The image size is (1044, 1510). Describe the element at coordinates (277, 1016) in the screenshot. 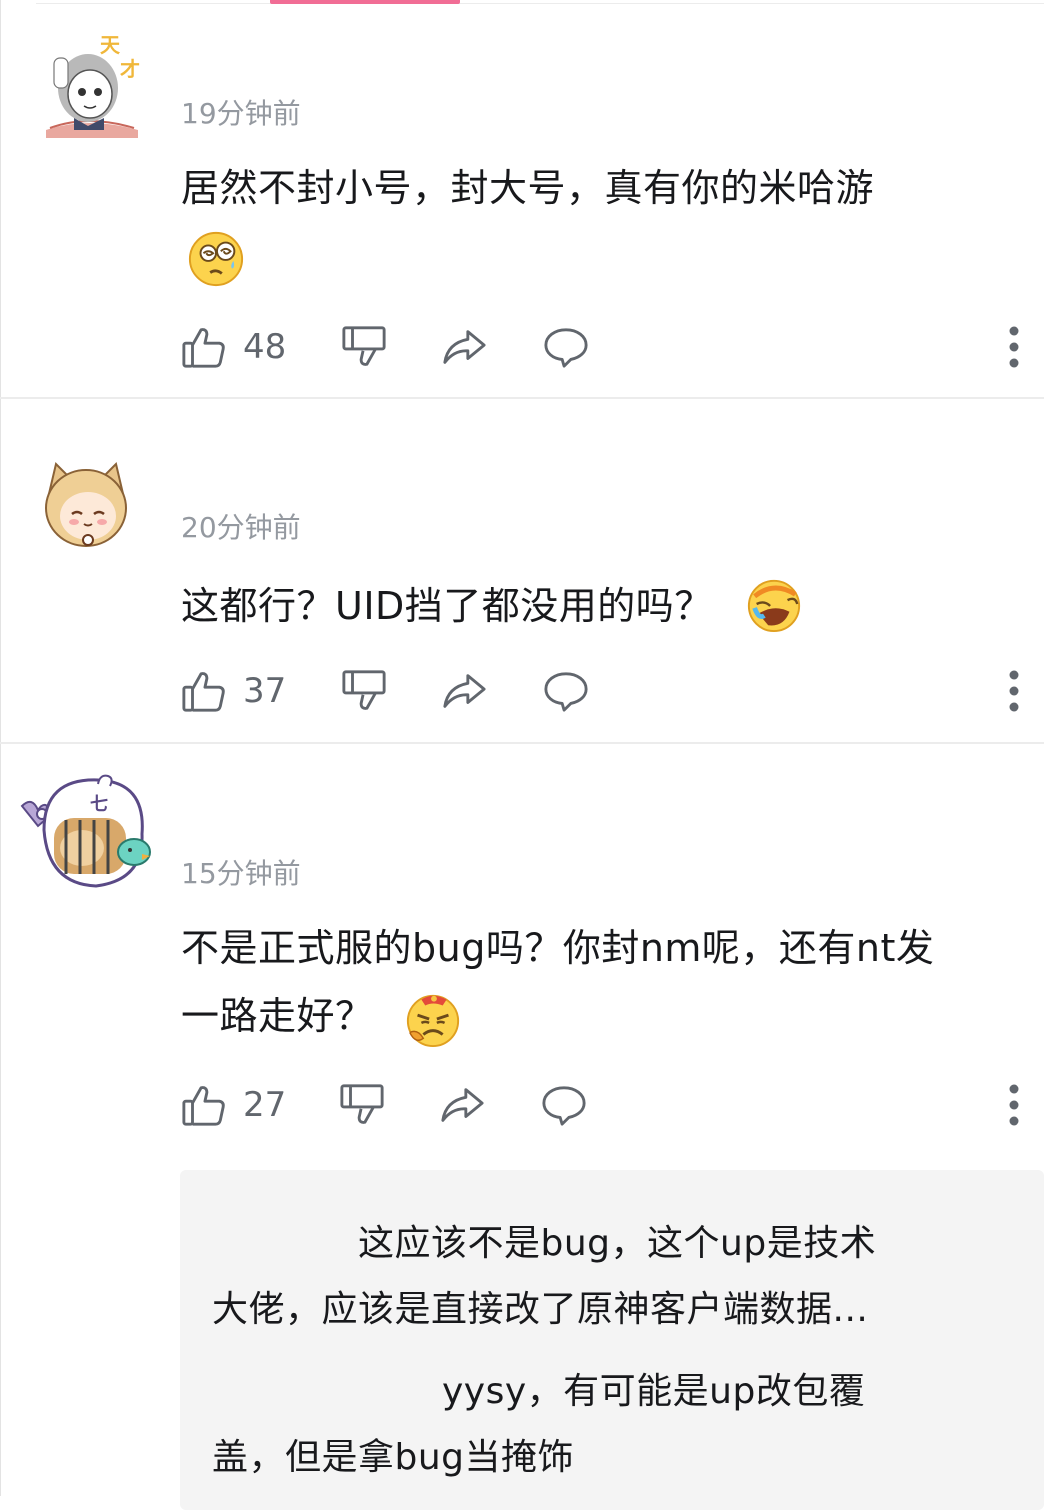

I see `comment-body-line2: 一路走好？` at that location.